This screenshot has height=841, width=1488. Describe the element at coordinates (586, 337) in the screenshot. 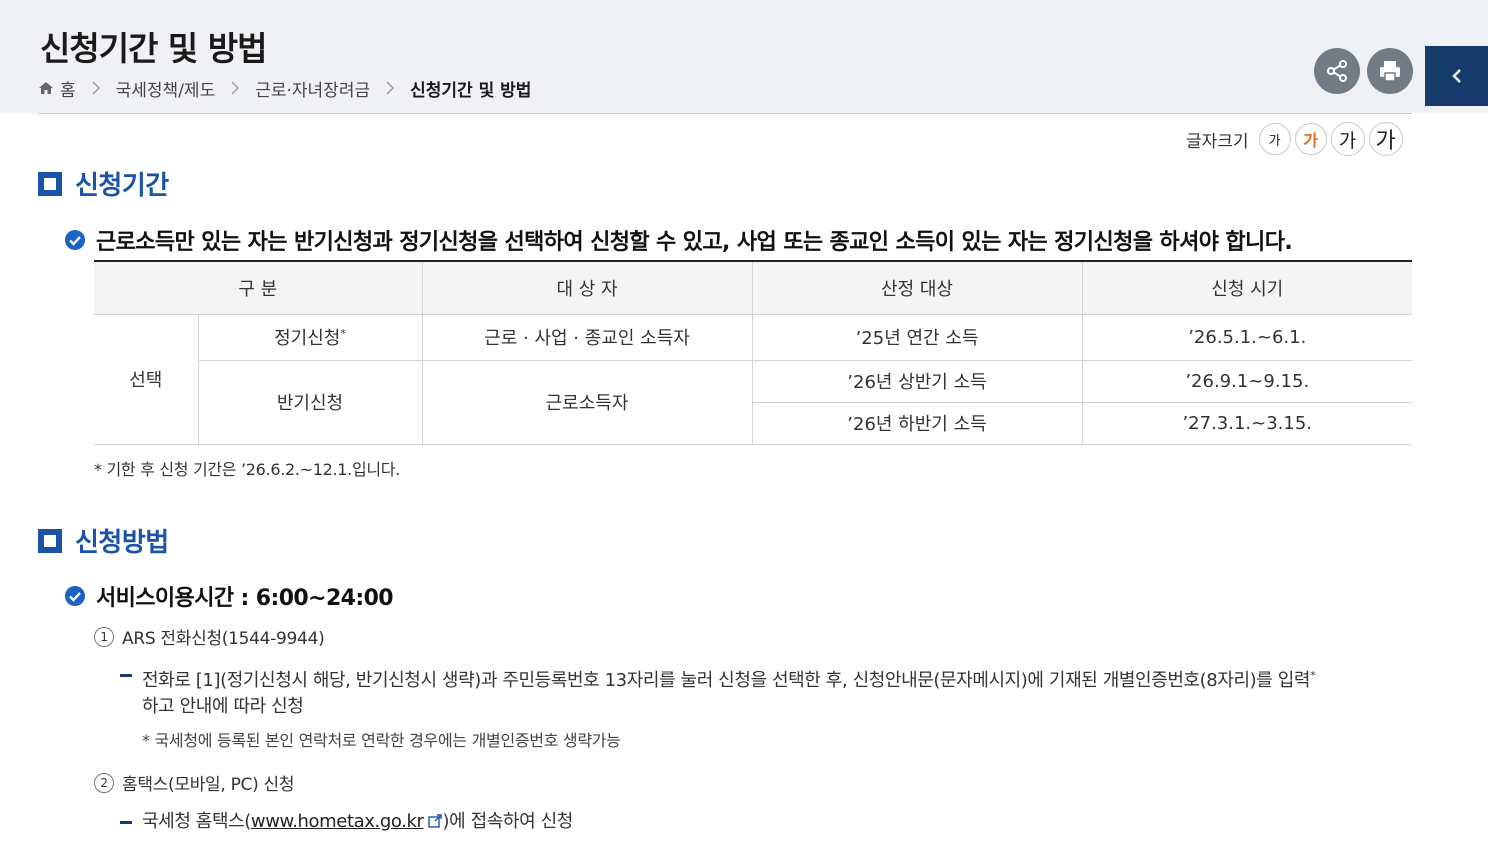

I see `table-cell-regular-target: 근로 · 사업 · 종교인 소득자` at that location.